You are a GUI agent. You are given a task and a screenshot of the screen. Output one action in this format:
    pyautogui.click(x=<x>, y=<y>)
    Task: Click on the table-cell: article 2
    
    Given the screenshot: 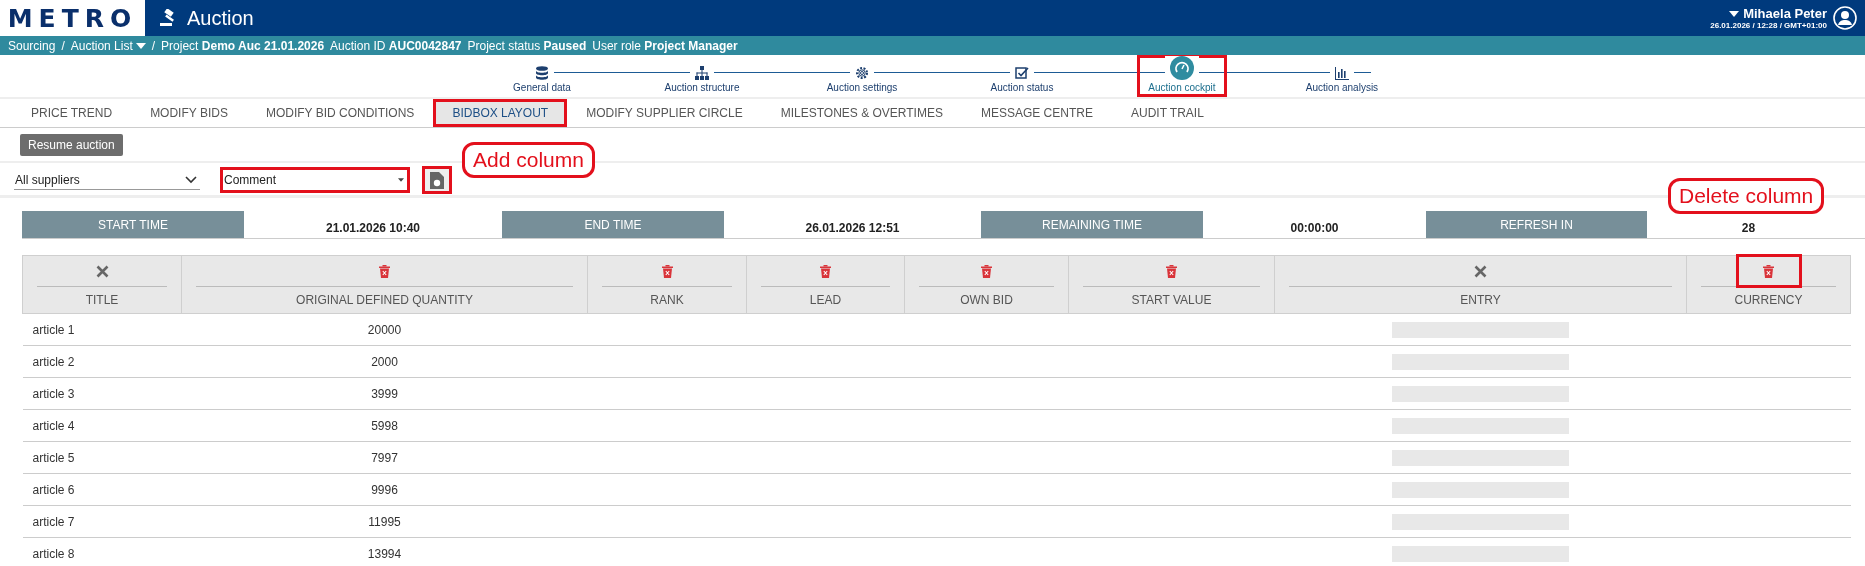 What is the action you would take?
    pyautogui.click(x=53, y=361)
    